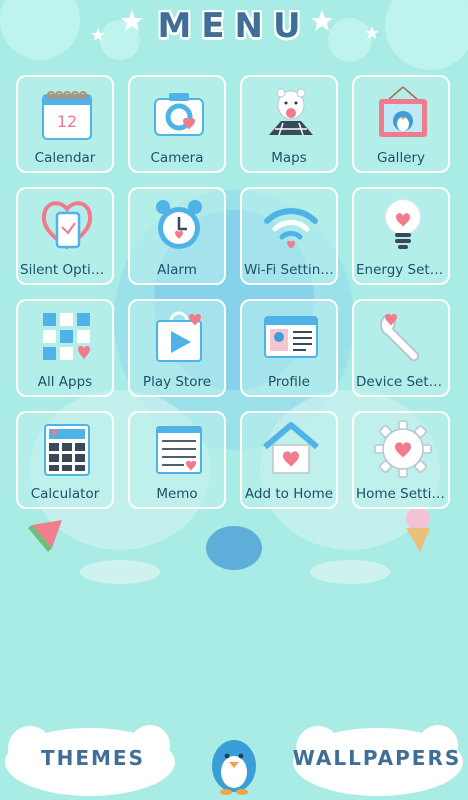  Describe the element at coordinates (65, 494) in the screenshot. I see `app-label: Calculator` at that location.